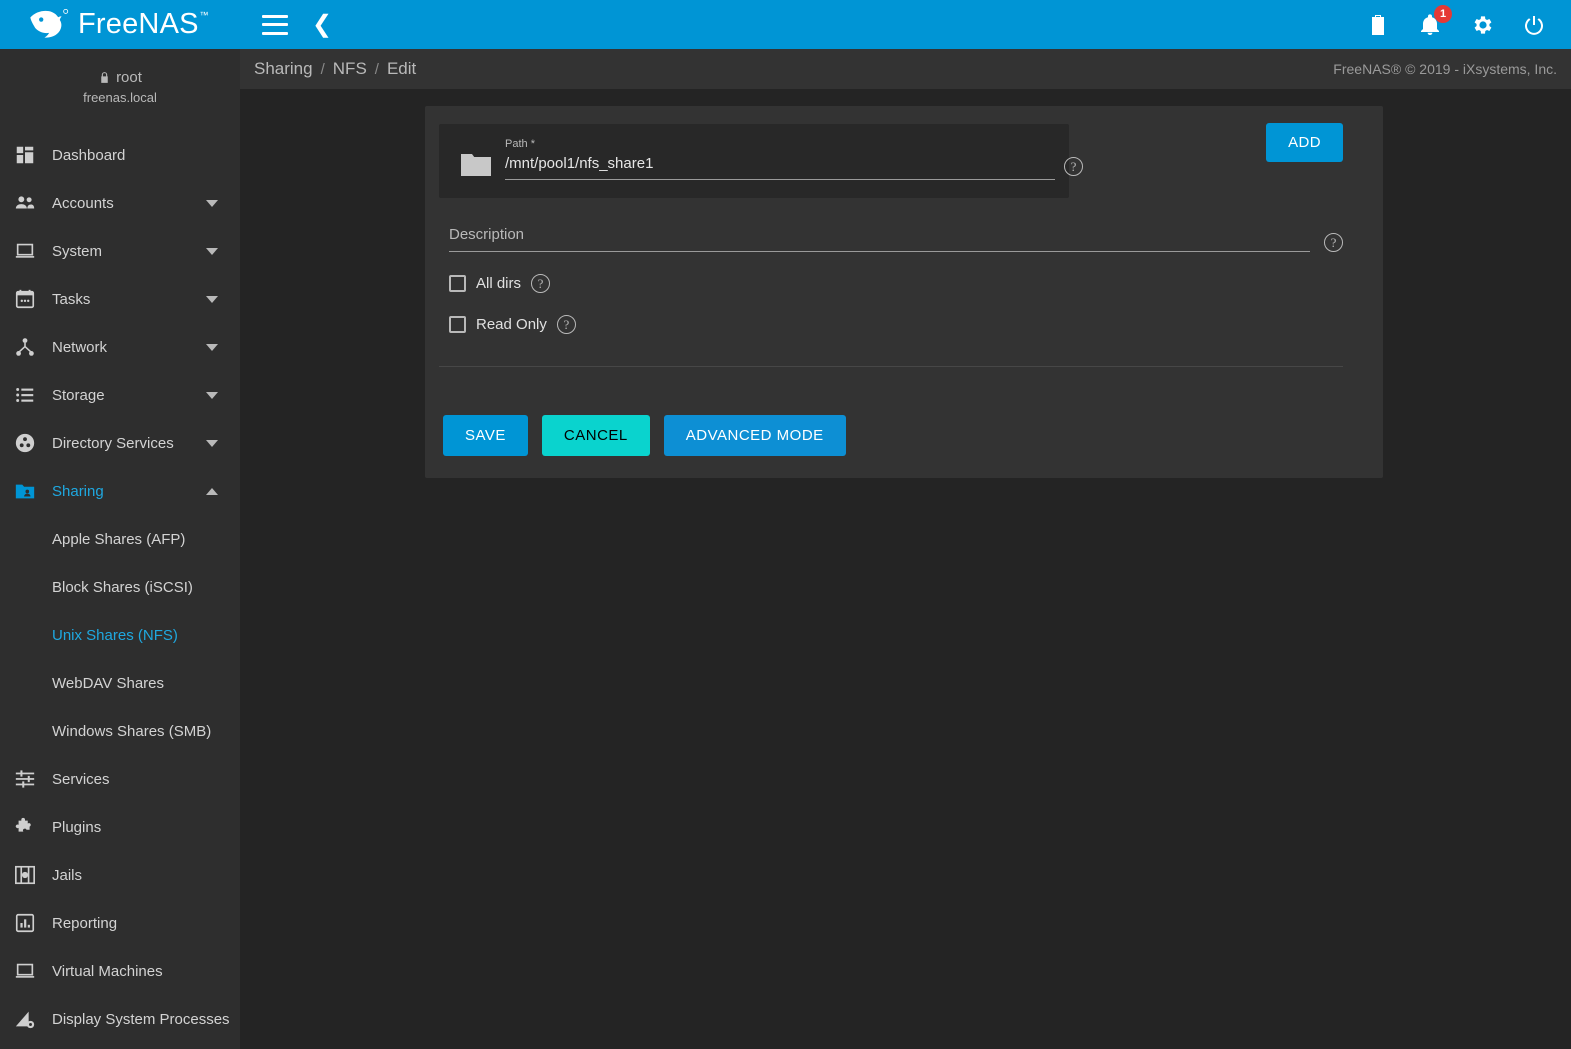 The image size is (1571, 1049). I want to click on sidebar-item-services: Services, so click(120, 779).